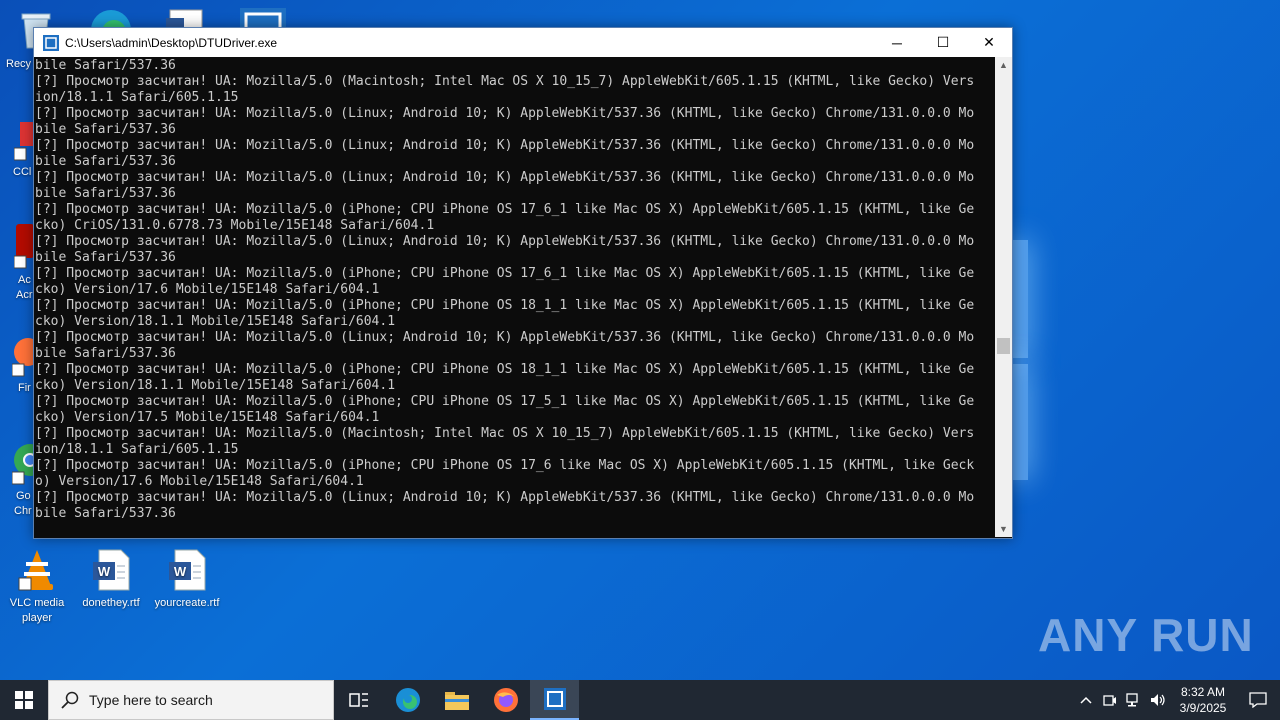 Image resolution: width=1280 pixels, height=720 pixels. Describe the element at coordinates (1003, 65) in the screenshot. I see `scroll-up-arrow-icon: ▲` at that location.